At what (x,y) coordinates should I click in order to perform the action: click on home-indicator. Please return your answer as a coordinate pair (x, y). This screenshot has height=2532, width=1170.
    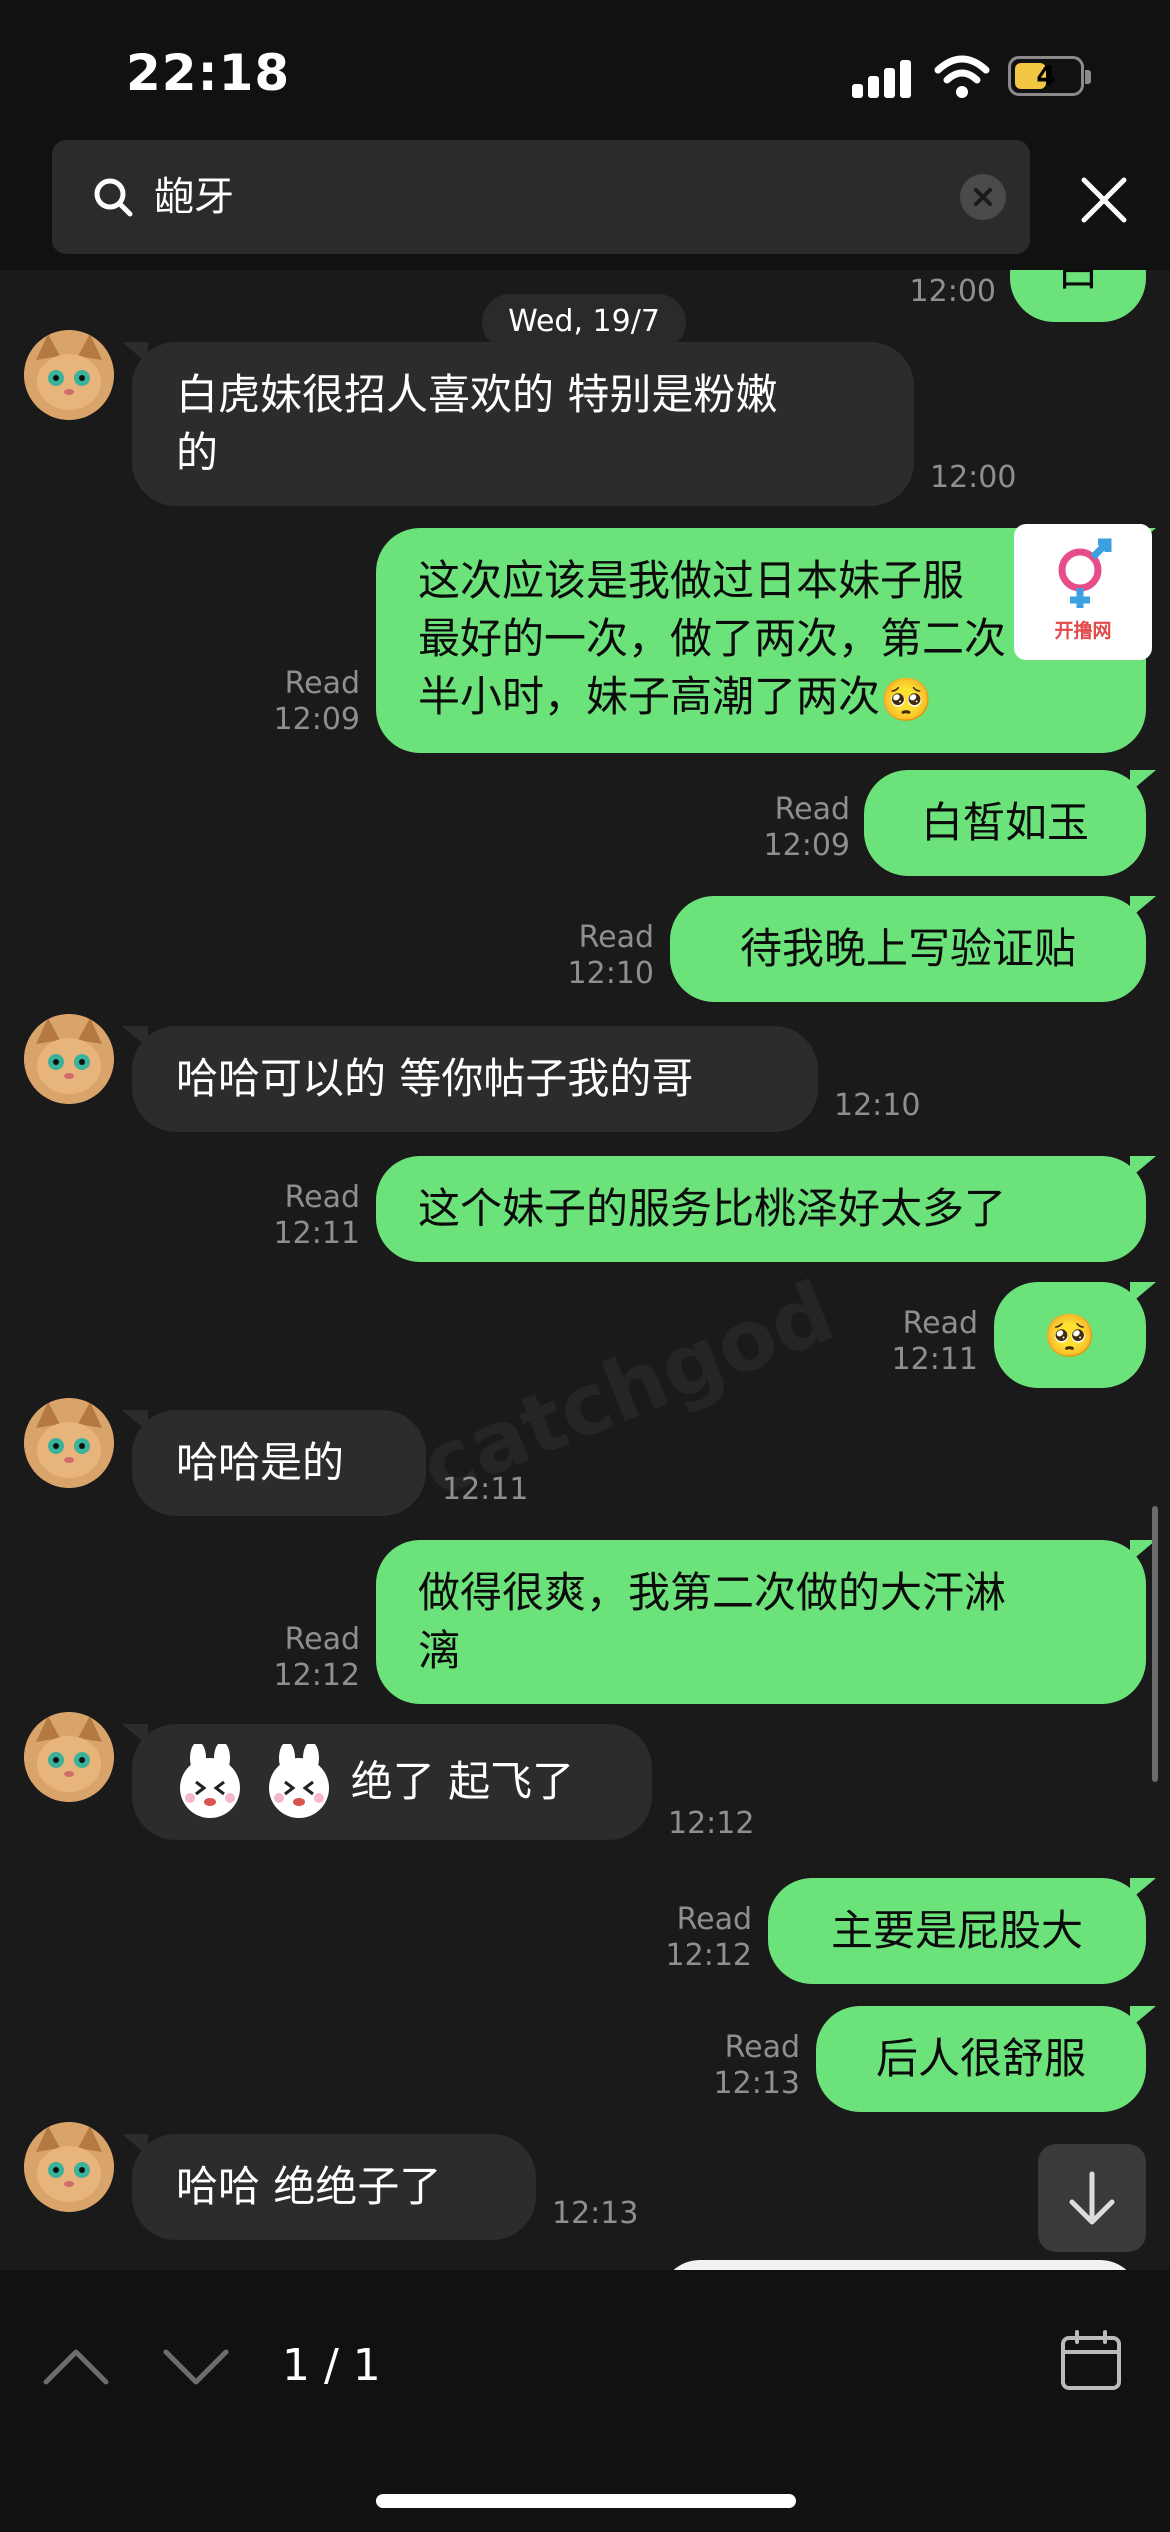
    Looking at the image, I should click on (586, 2501).